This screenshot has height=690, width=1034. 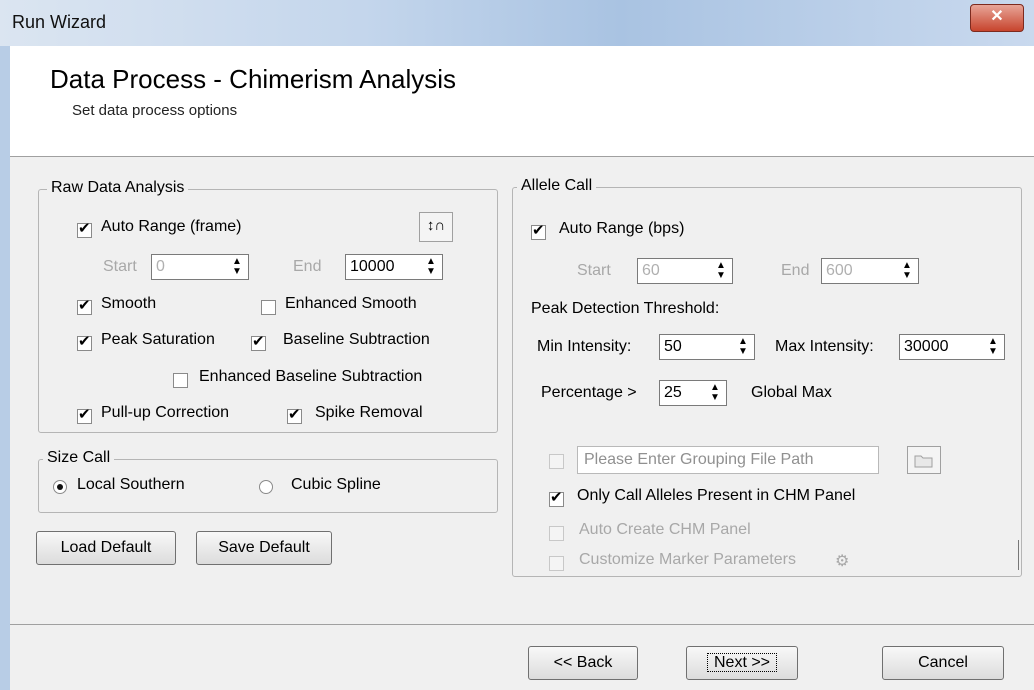 I want to click on chart-icon: ↕∩, so click(x=436, y=227).